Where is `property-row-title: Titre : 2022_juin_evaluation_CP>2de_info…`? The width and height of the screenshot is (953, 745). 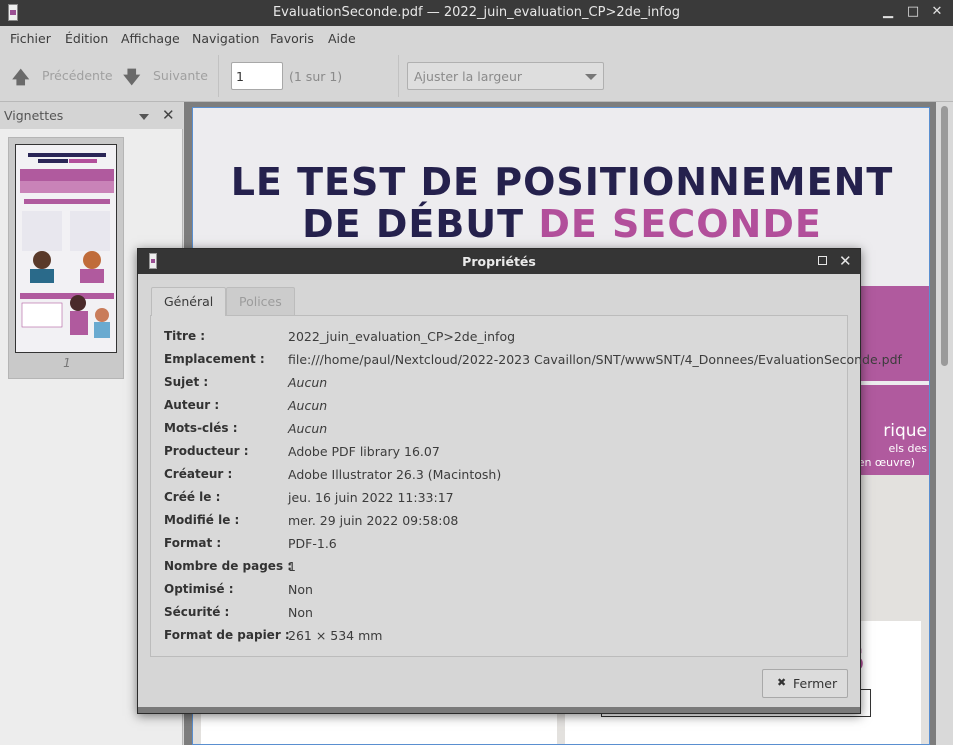 property-row-title: Titre : 2022_juin_evaluation_CP>2de_info… is located at coordinates (504, 338).